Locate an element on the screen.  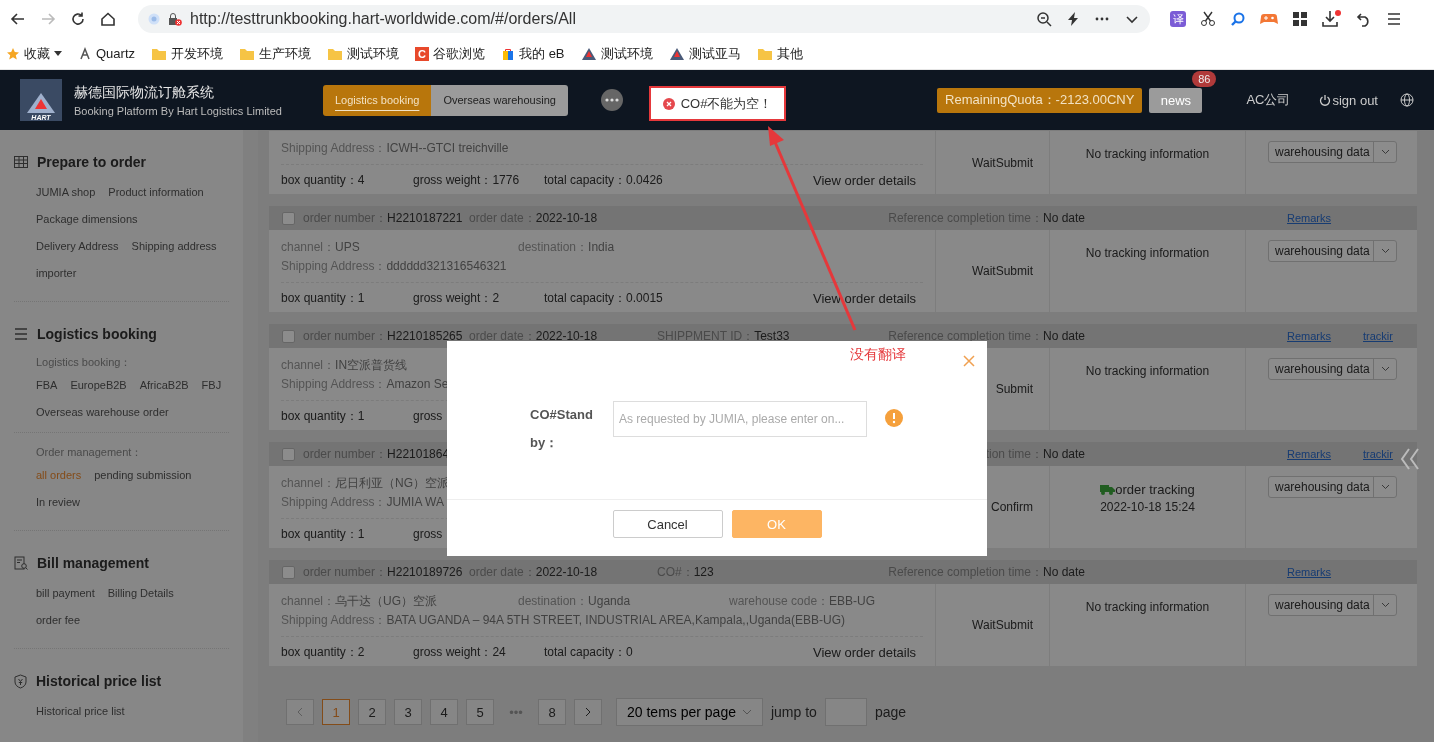
bookmark: 收藏 is located at coordinates (37, 53).